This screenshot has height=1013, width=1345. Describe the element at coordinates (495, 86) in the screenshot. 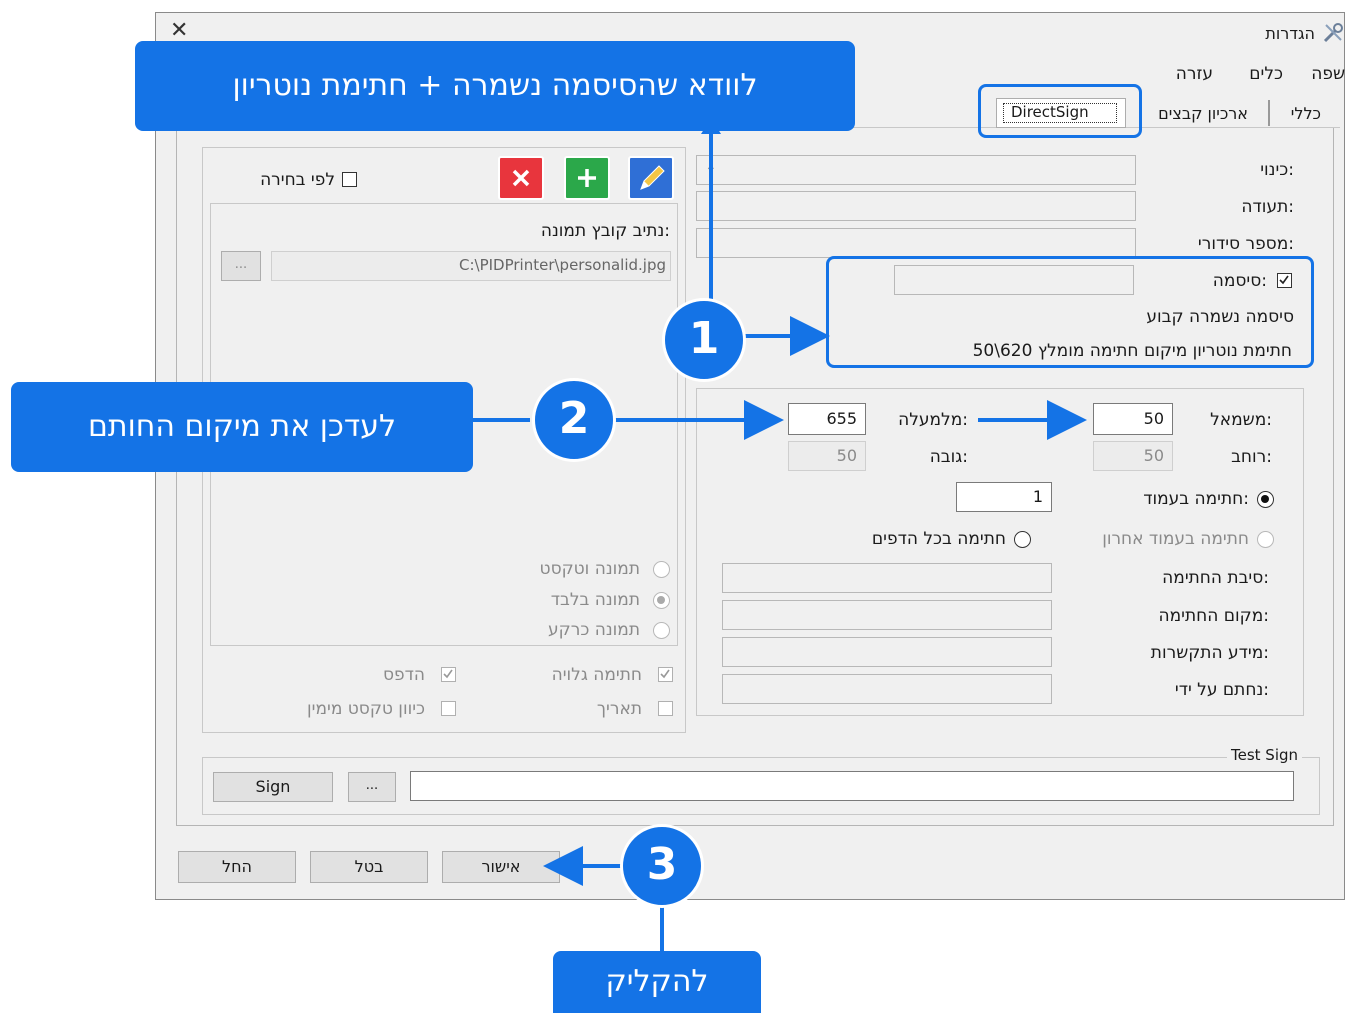

I see `callout-1: לוודא שהסיסמה נשמרה + חתימת נוטריון` at that location.